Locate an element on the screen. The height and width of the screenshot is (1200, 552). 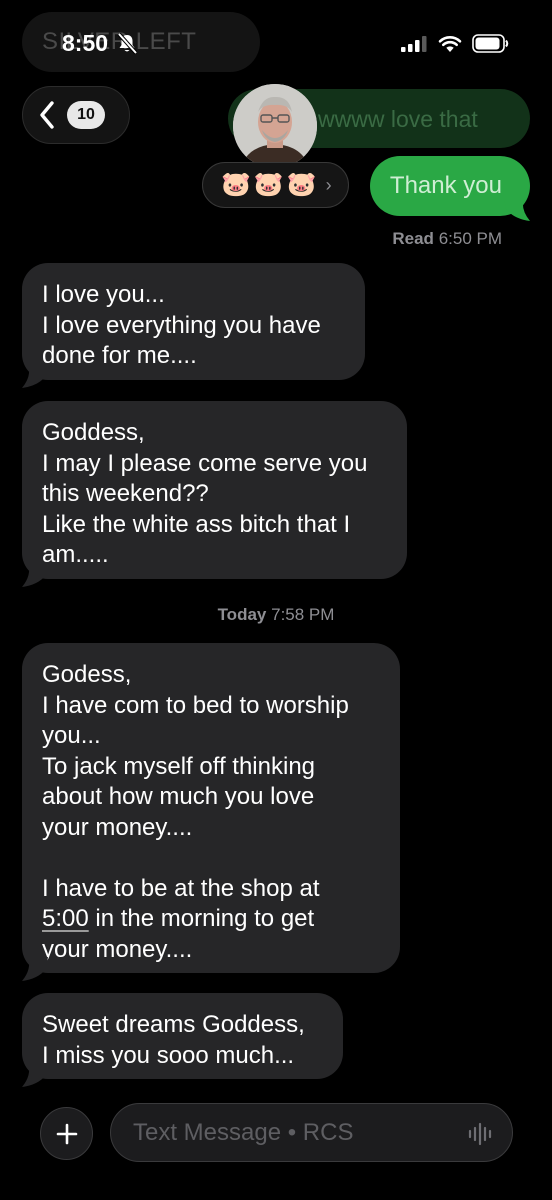
timestamp-time: 7:58 PM is located at coordinates (303, 614).